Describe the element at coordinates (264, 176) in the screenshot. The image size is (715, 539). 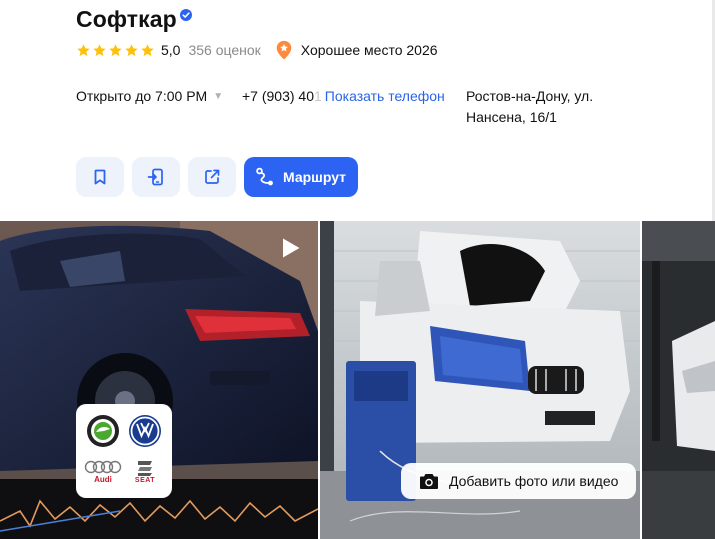
I see `route-icon` at that location.